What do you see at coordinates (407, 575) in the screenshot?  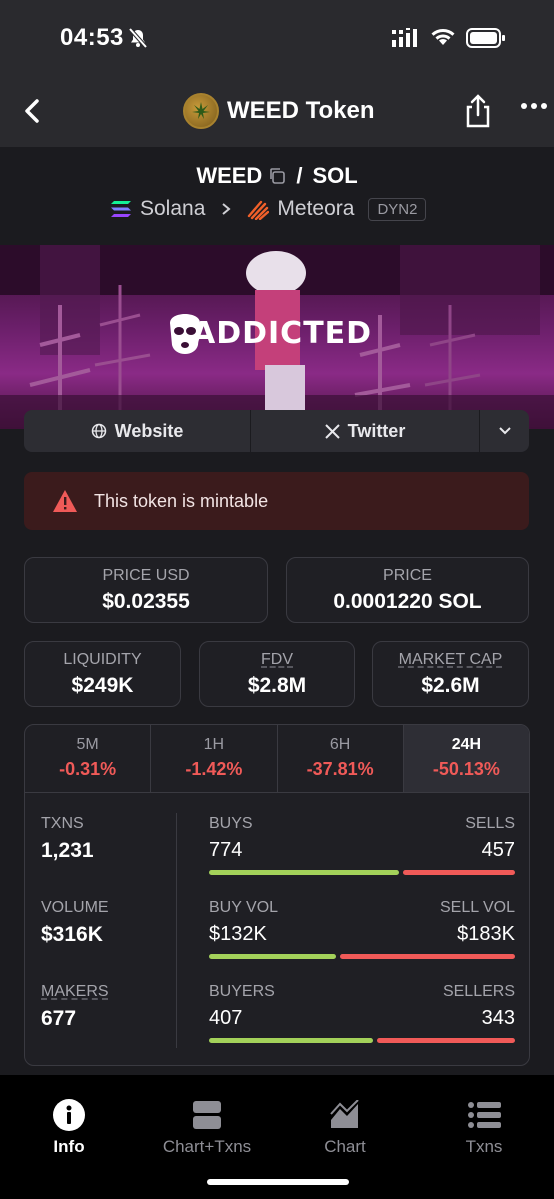 I see `price-sol-label: PRICE` at bounding box center [407, 575].